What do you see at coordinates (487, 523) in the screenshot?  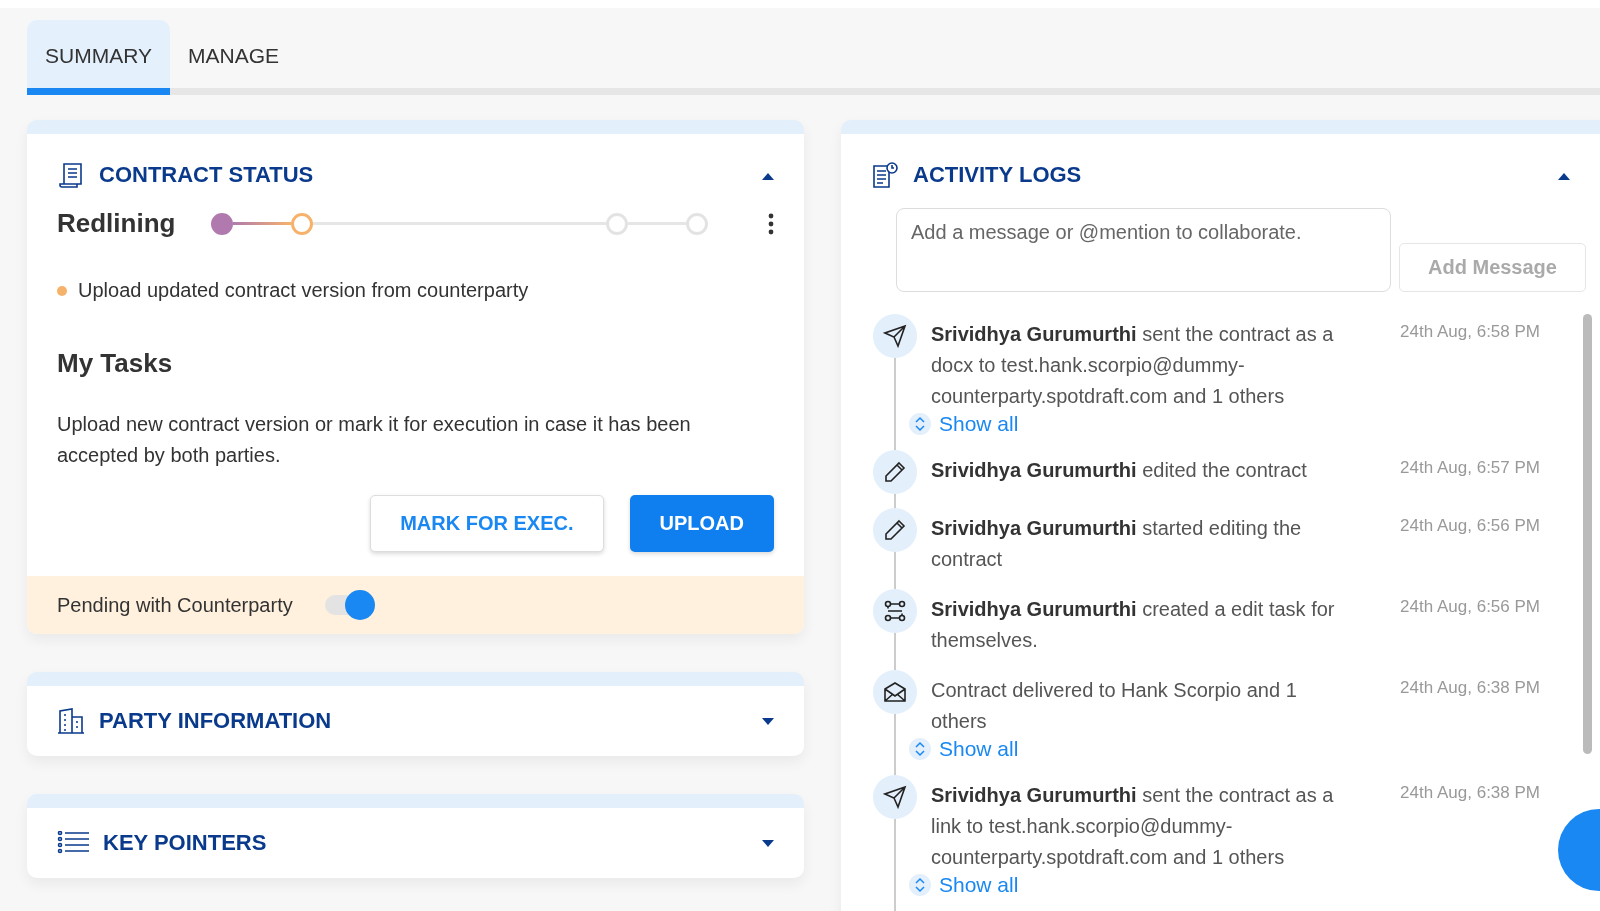 I see `mark-button: MARK FOR EXEC.` at bounding box center [487, 523].